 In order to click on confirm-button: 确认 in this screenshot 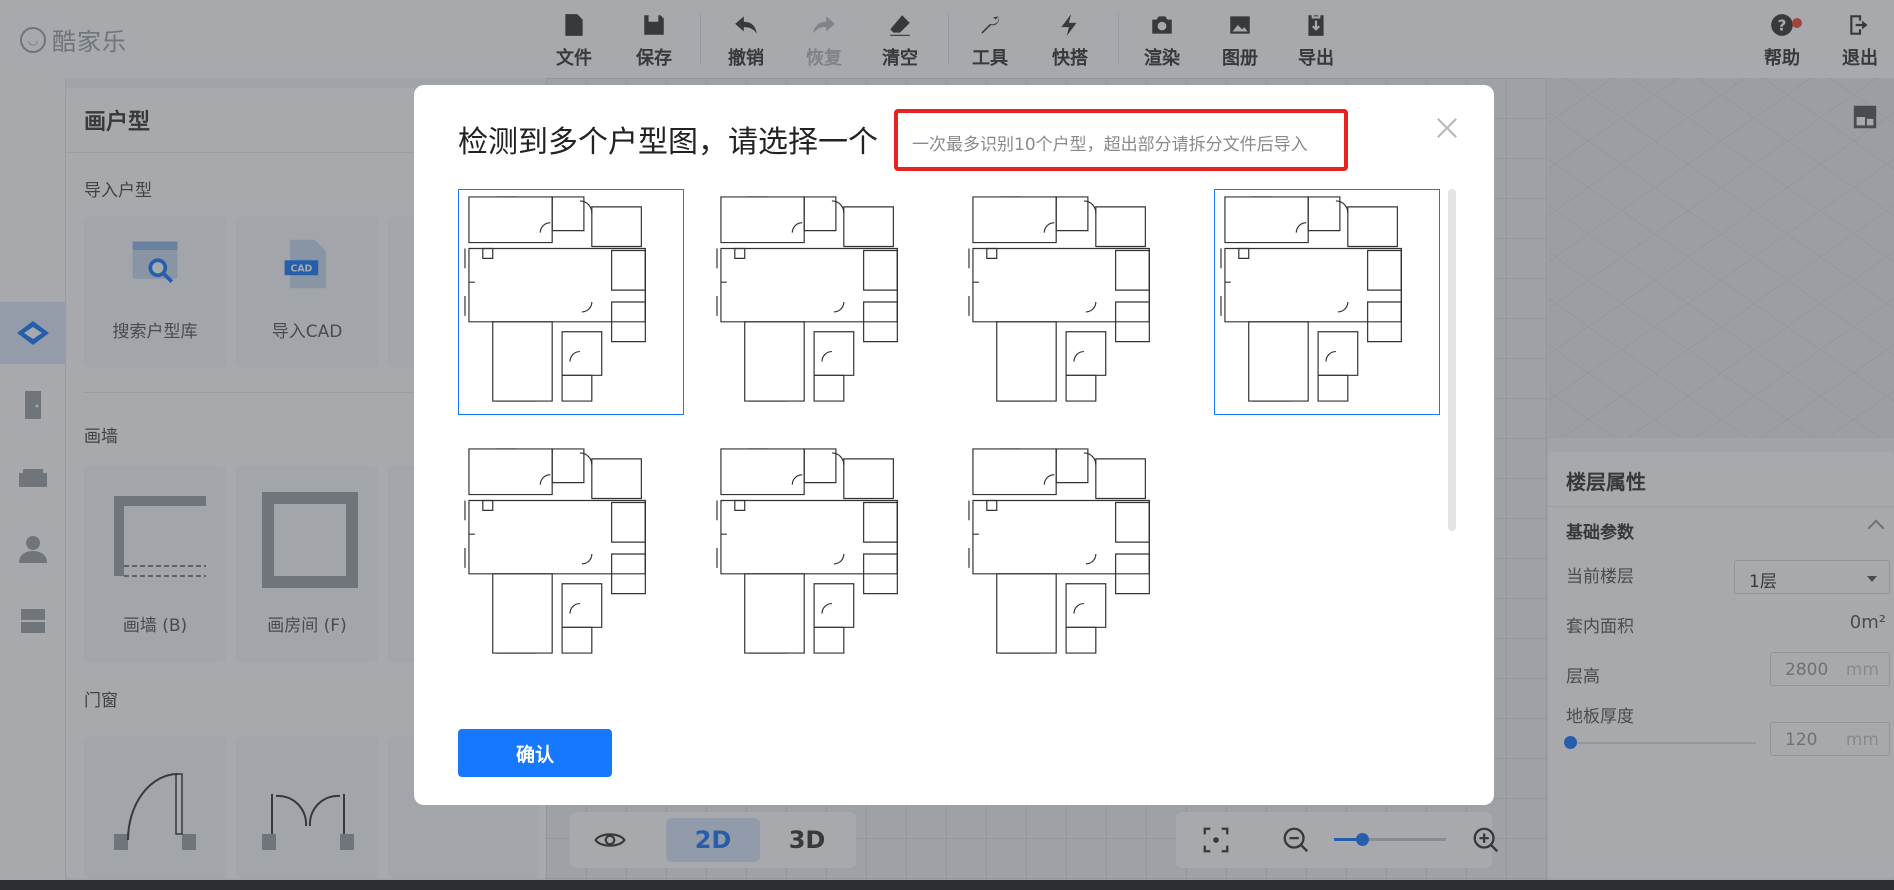, I will do `click(535, 753)`.